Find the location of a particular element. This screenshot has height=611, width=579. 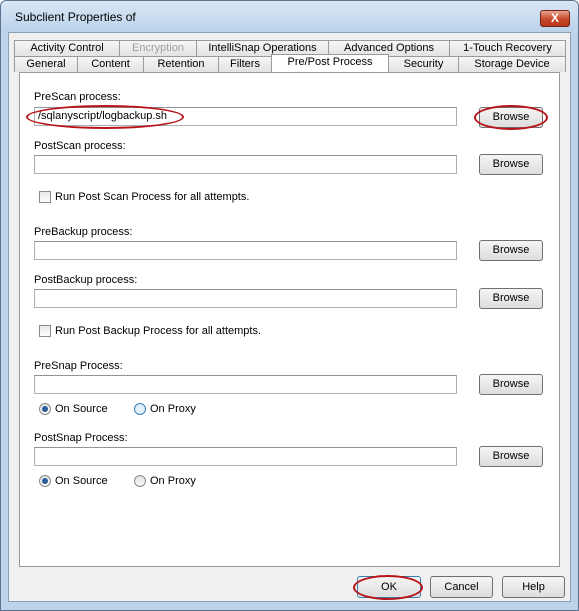

postsnap-on-proxy-label: On Proxy is located at coordinates (173, 481).